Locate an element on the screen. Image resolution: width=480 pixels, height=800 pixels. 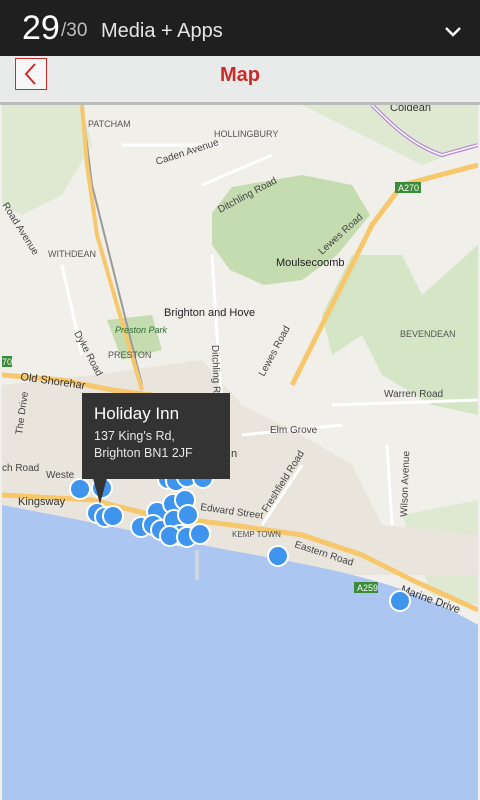
map-label: PATCHAM is located at coordinates (109, 124).